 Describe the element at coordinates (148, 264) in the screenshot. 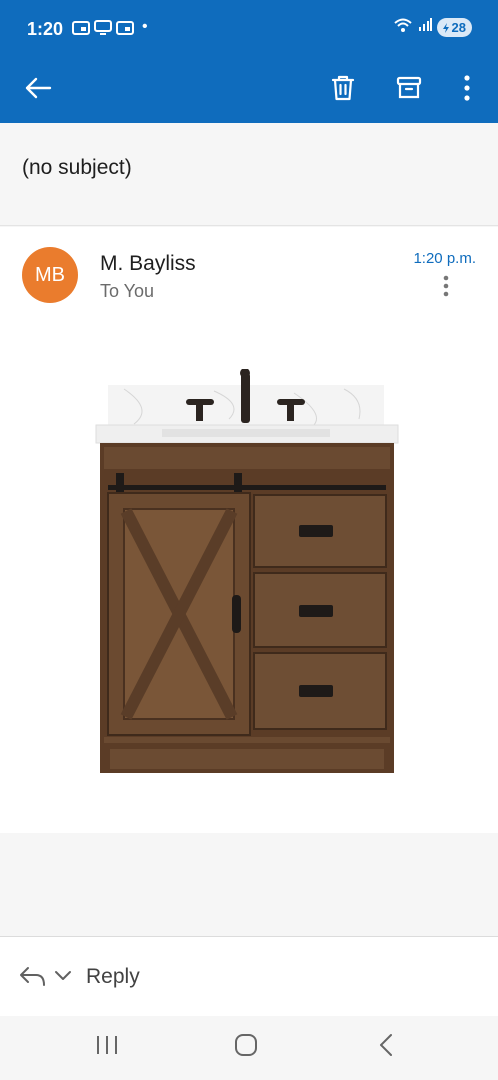

I see `sender-name: M. Bayliss` at that location.